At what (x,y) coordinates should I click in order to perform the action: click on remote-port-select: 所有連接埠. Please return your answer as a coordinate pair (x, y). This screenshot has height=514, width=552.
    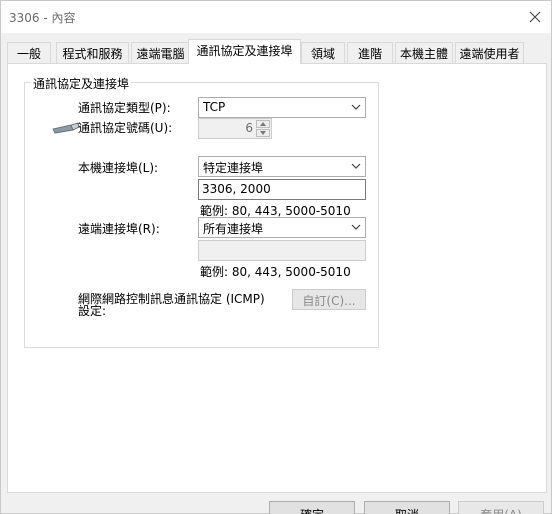
    Looking at the image, I should click on (282, 227).